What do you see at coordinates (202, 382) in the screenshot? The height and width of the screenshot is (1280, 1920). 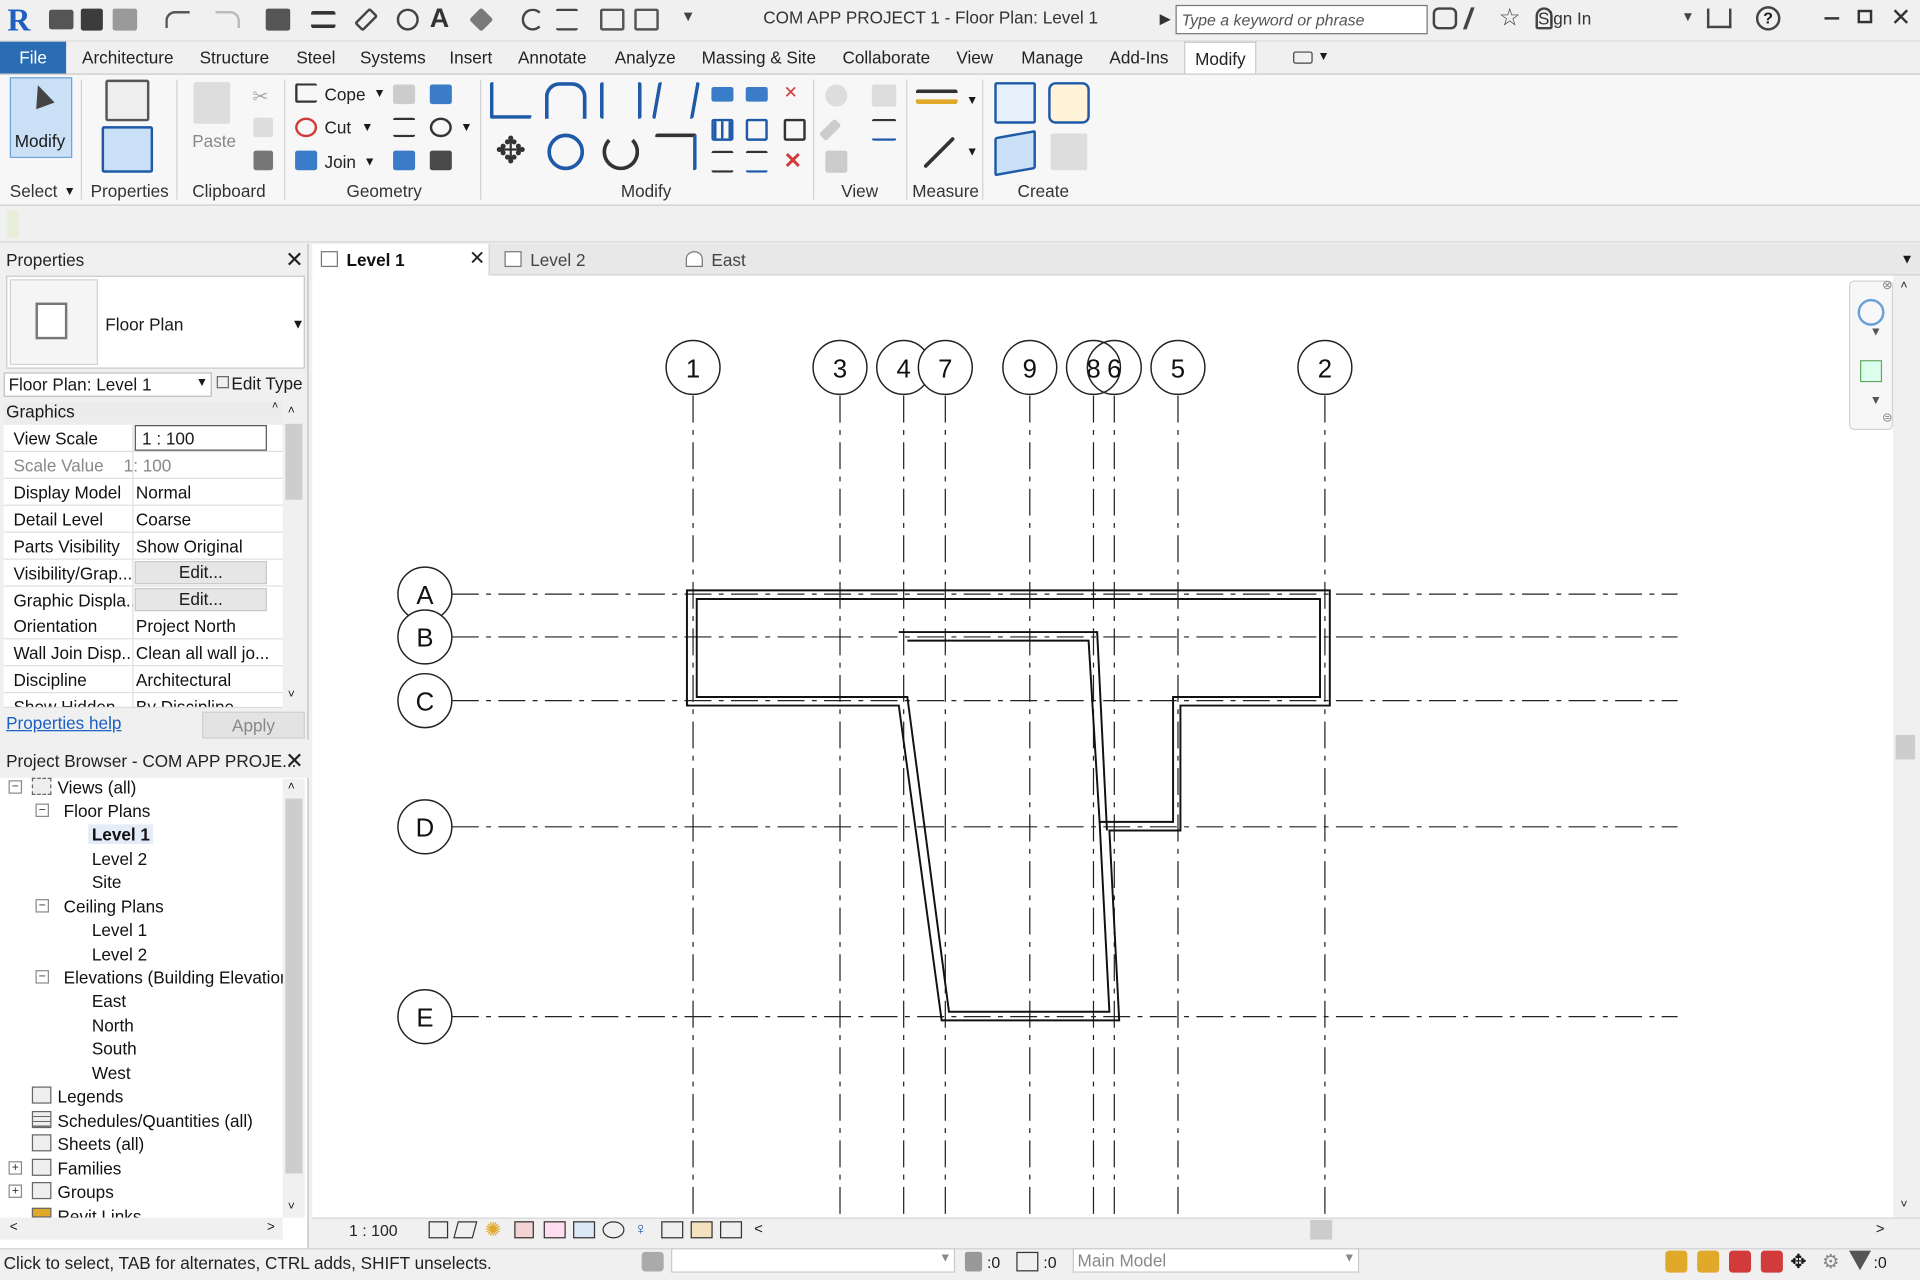 I see `instance-dropdown-icon: ▼` at bounding box center [202, 382].